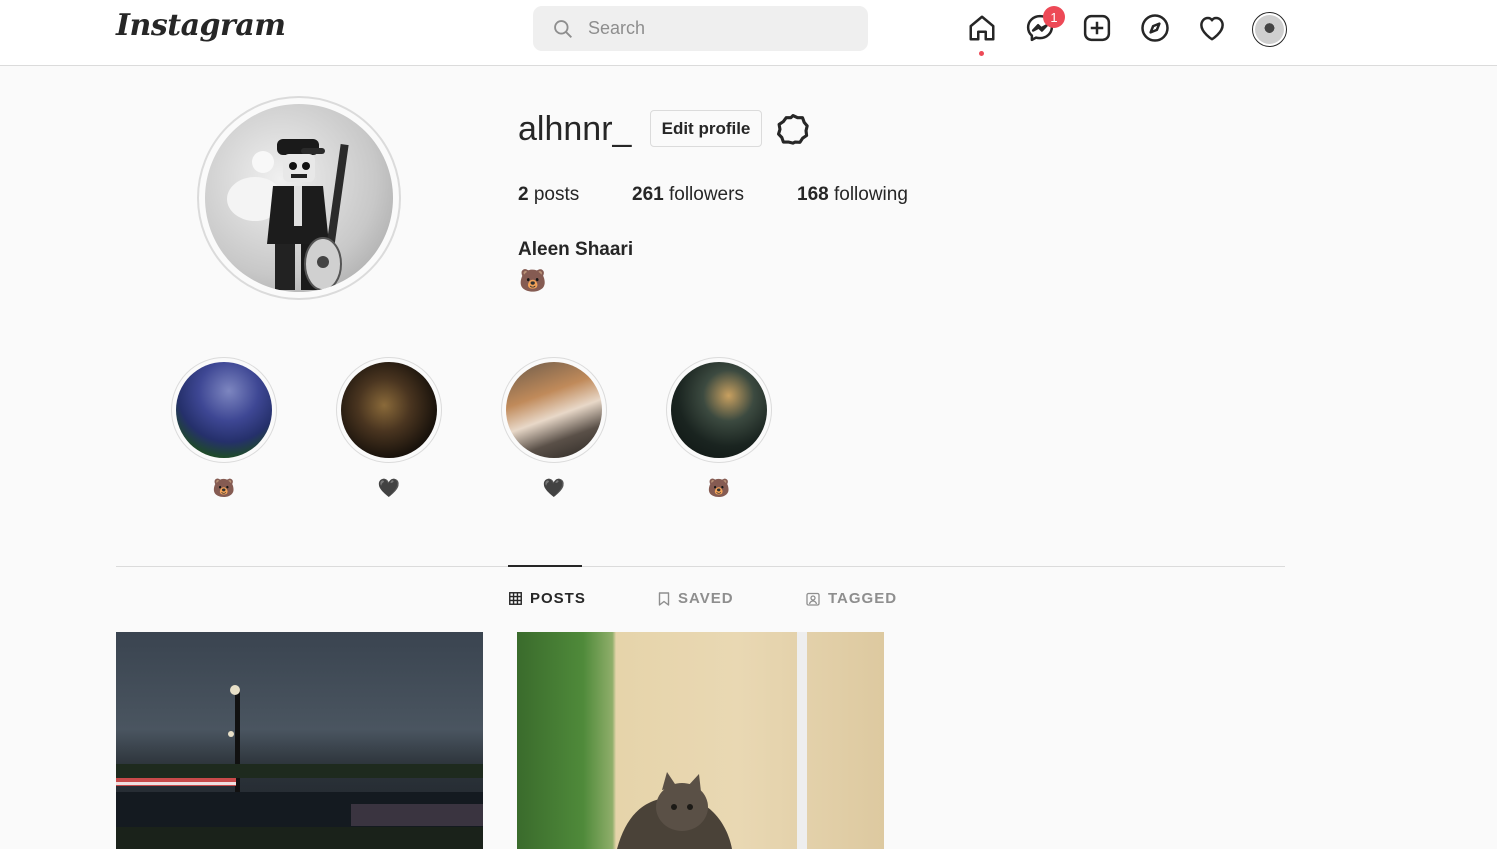 The height and width of the screenshot is (849, 1497). Describe the element at coordinates (870, 194) in the screenshot. I see `following-label: following` at that location.